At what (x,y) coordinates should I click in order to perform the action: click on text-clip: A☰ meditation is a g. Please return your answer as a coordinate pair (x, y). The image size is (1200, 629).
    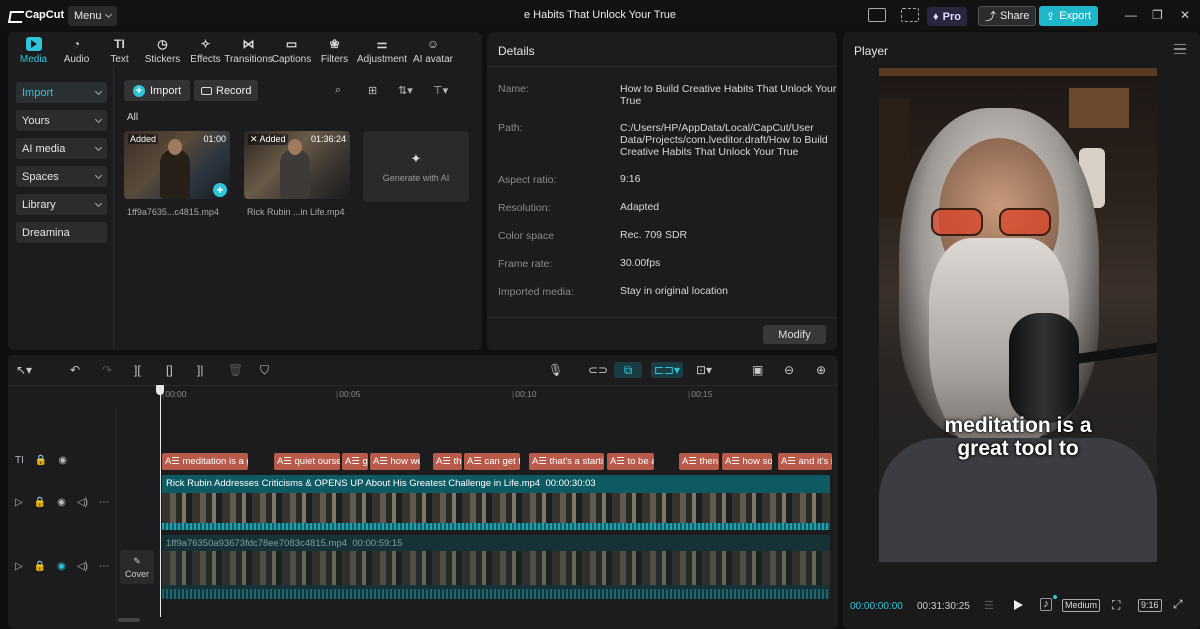
    Looking at the image, I should click on (205, 461).